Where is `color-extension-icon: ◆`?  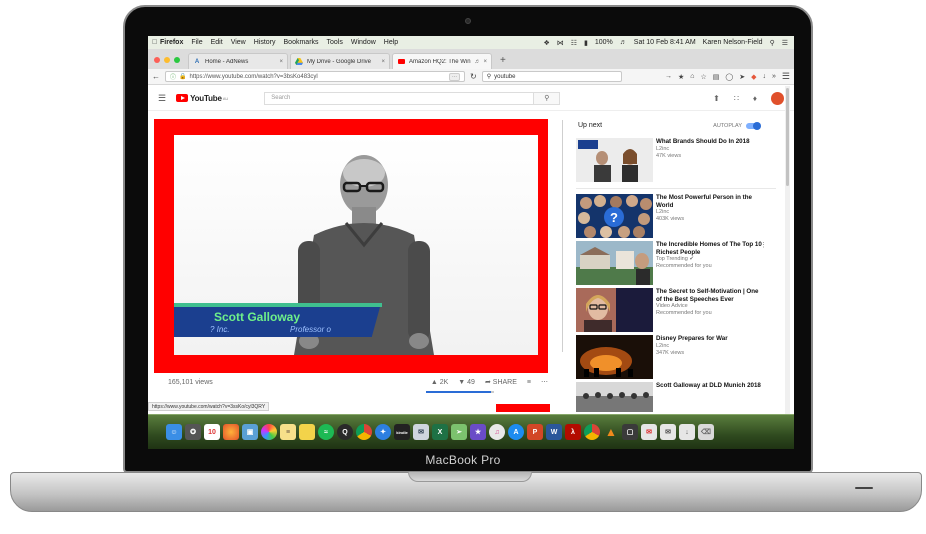
color-extension-icon: ◆ is located at coordinates (753, 77).